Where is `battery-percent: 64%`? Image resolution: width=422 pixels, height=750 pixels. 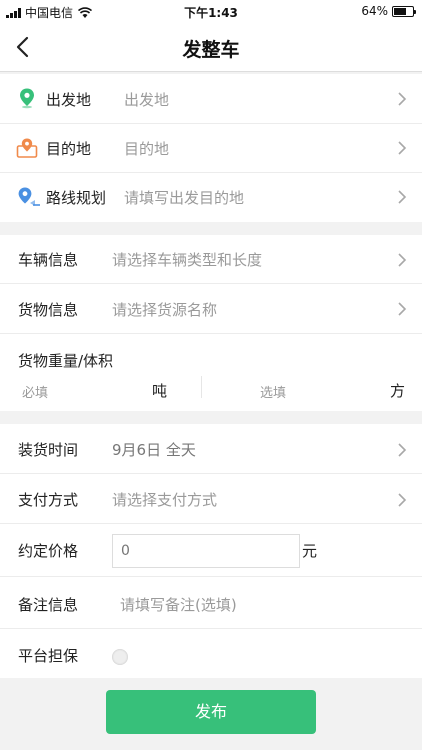 battery-percent: 64% is located at coordinates (374, 11).